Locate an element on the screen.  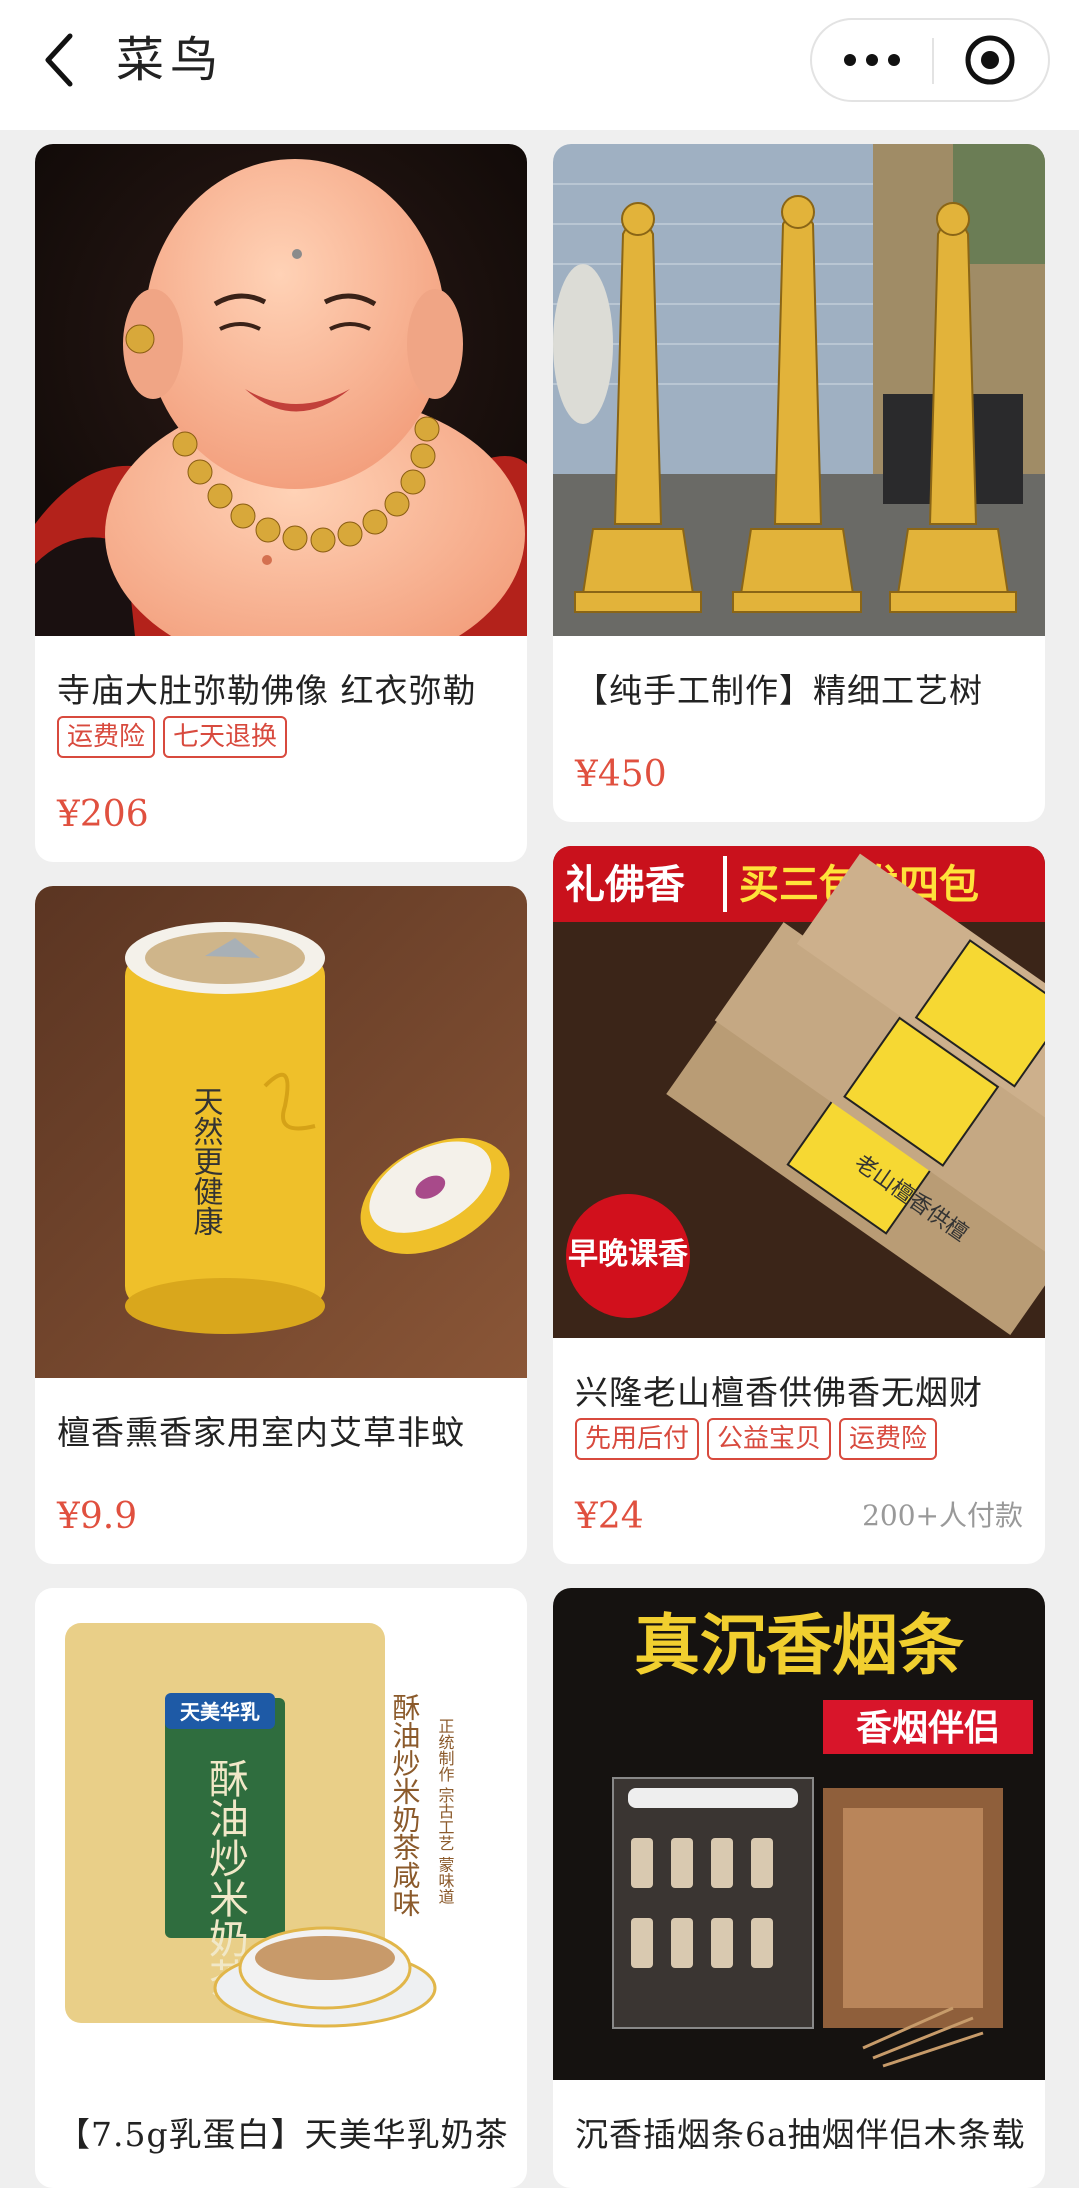
product-price: ¥206 is located at coordinates (103, 814).